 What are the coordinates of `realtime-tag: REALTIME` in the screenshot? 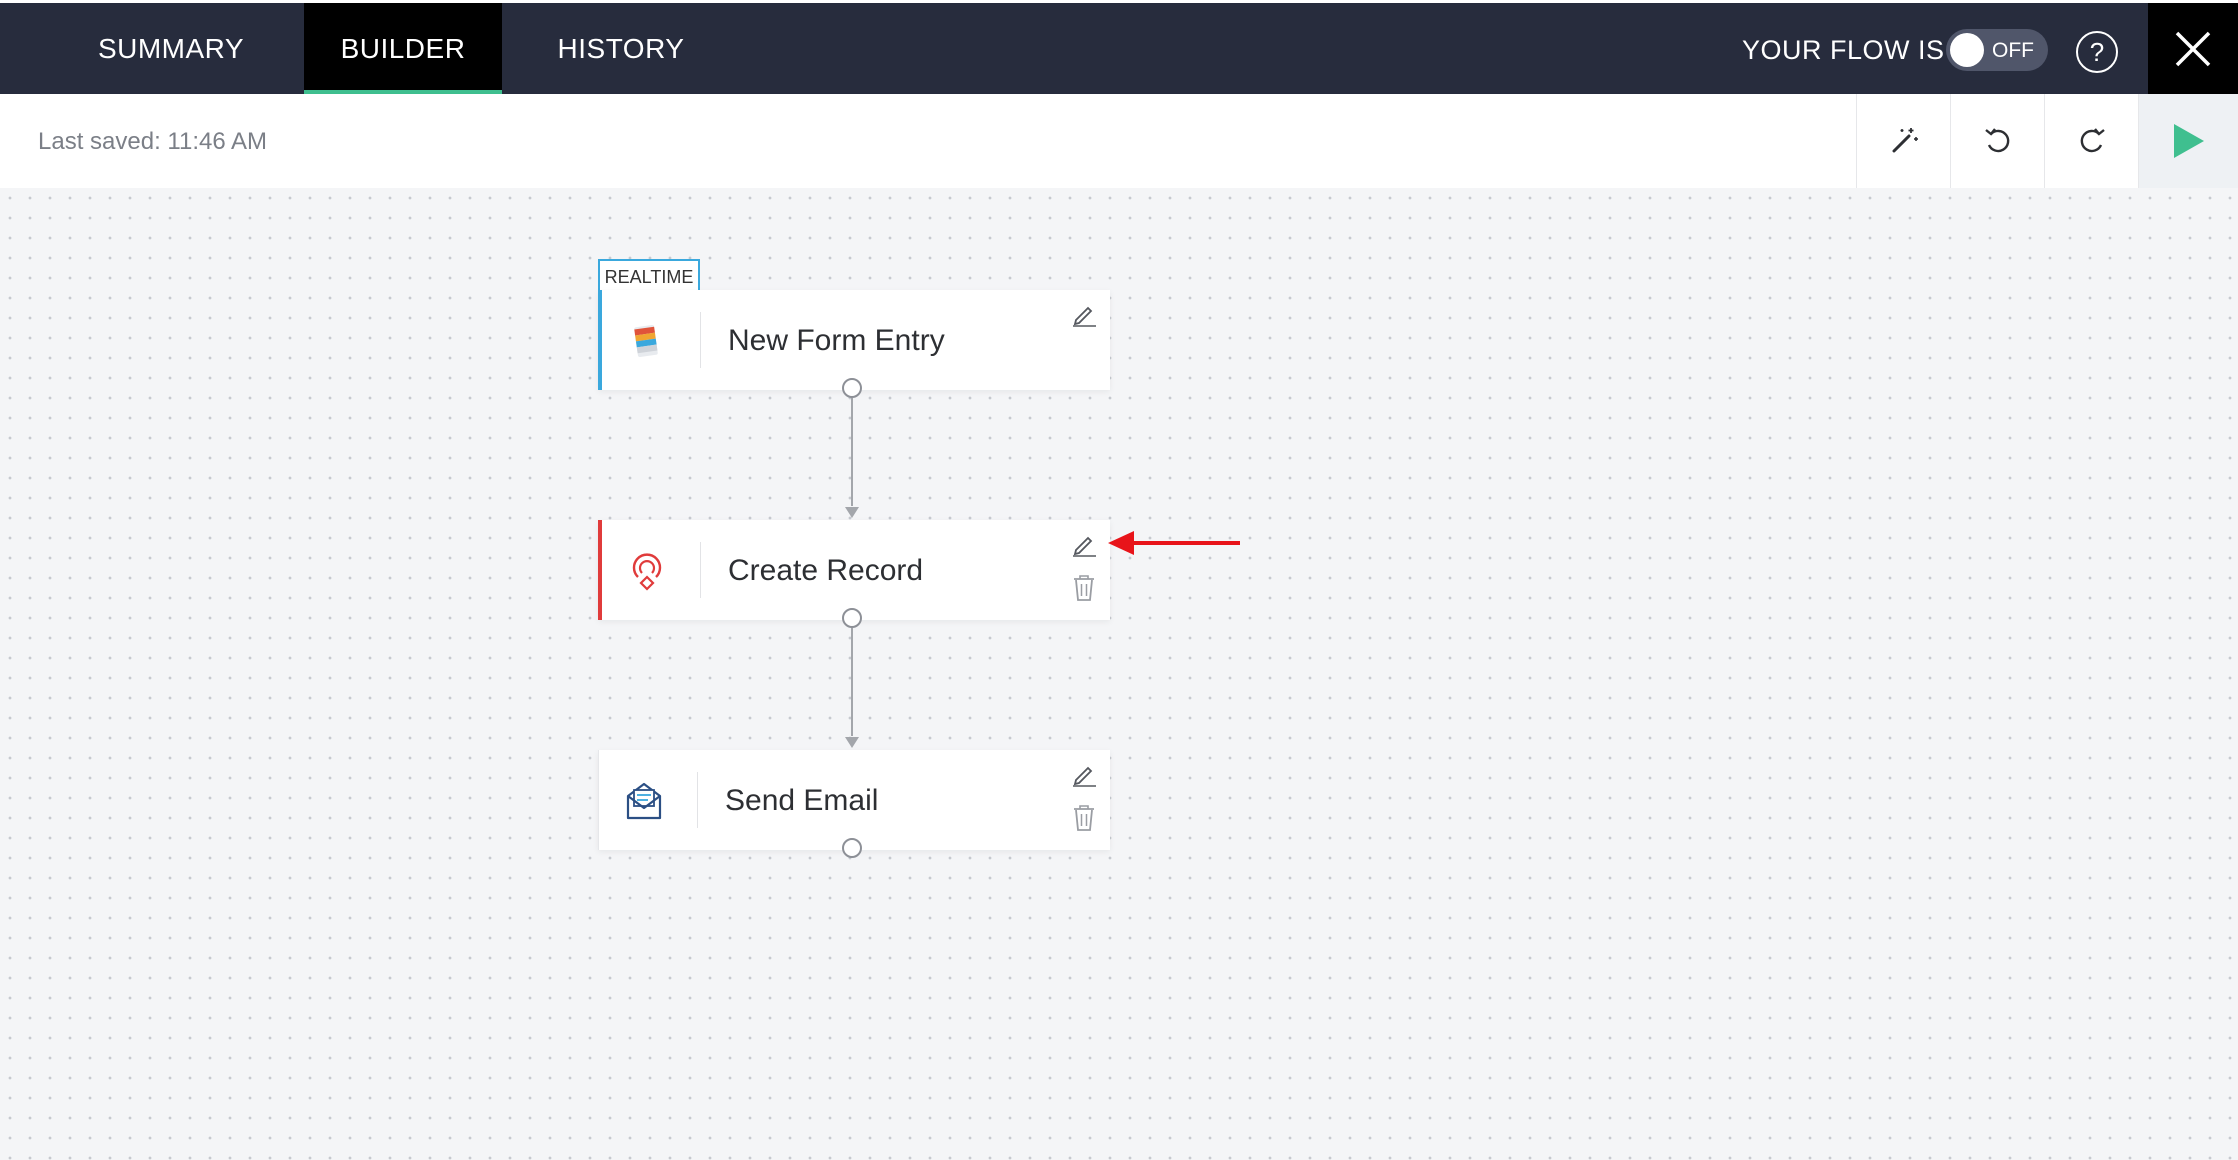 It's located at (649, 276).